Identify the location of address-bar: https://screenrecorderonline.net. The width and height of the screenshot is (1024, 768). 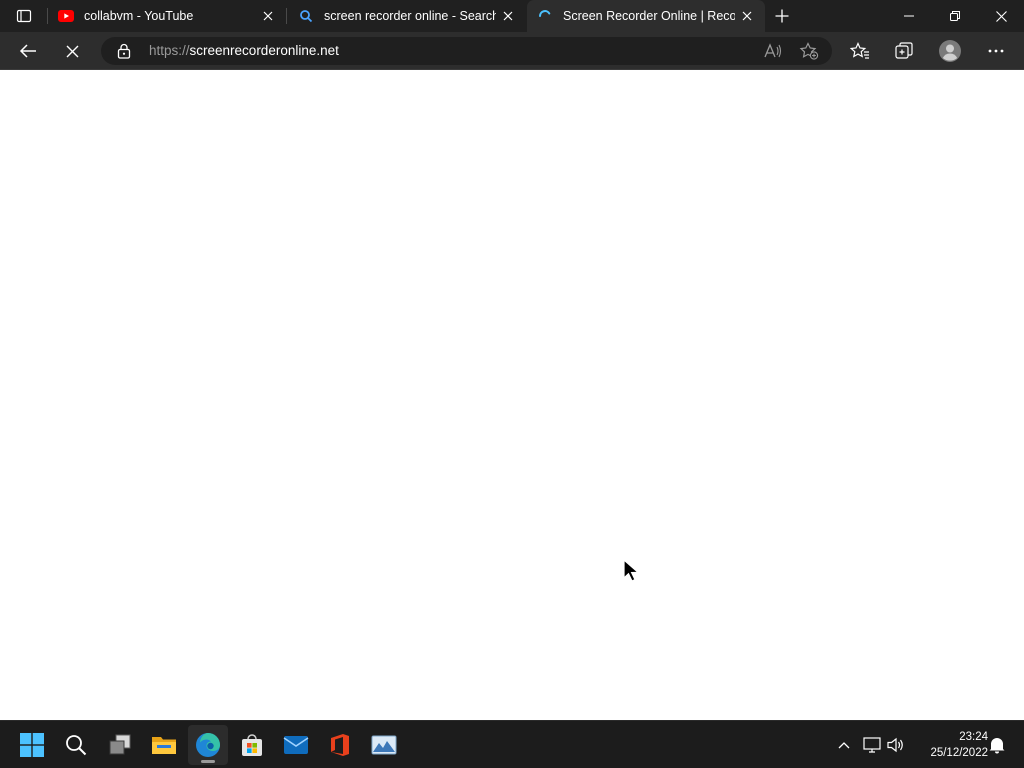
(466, 51).